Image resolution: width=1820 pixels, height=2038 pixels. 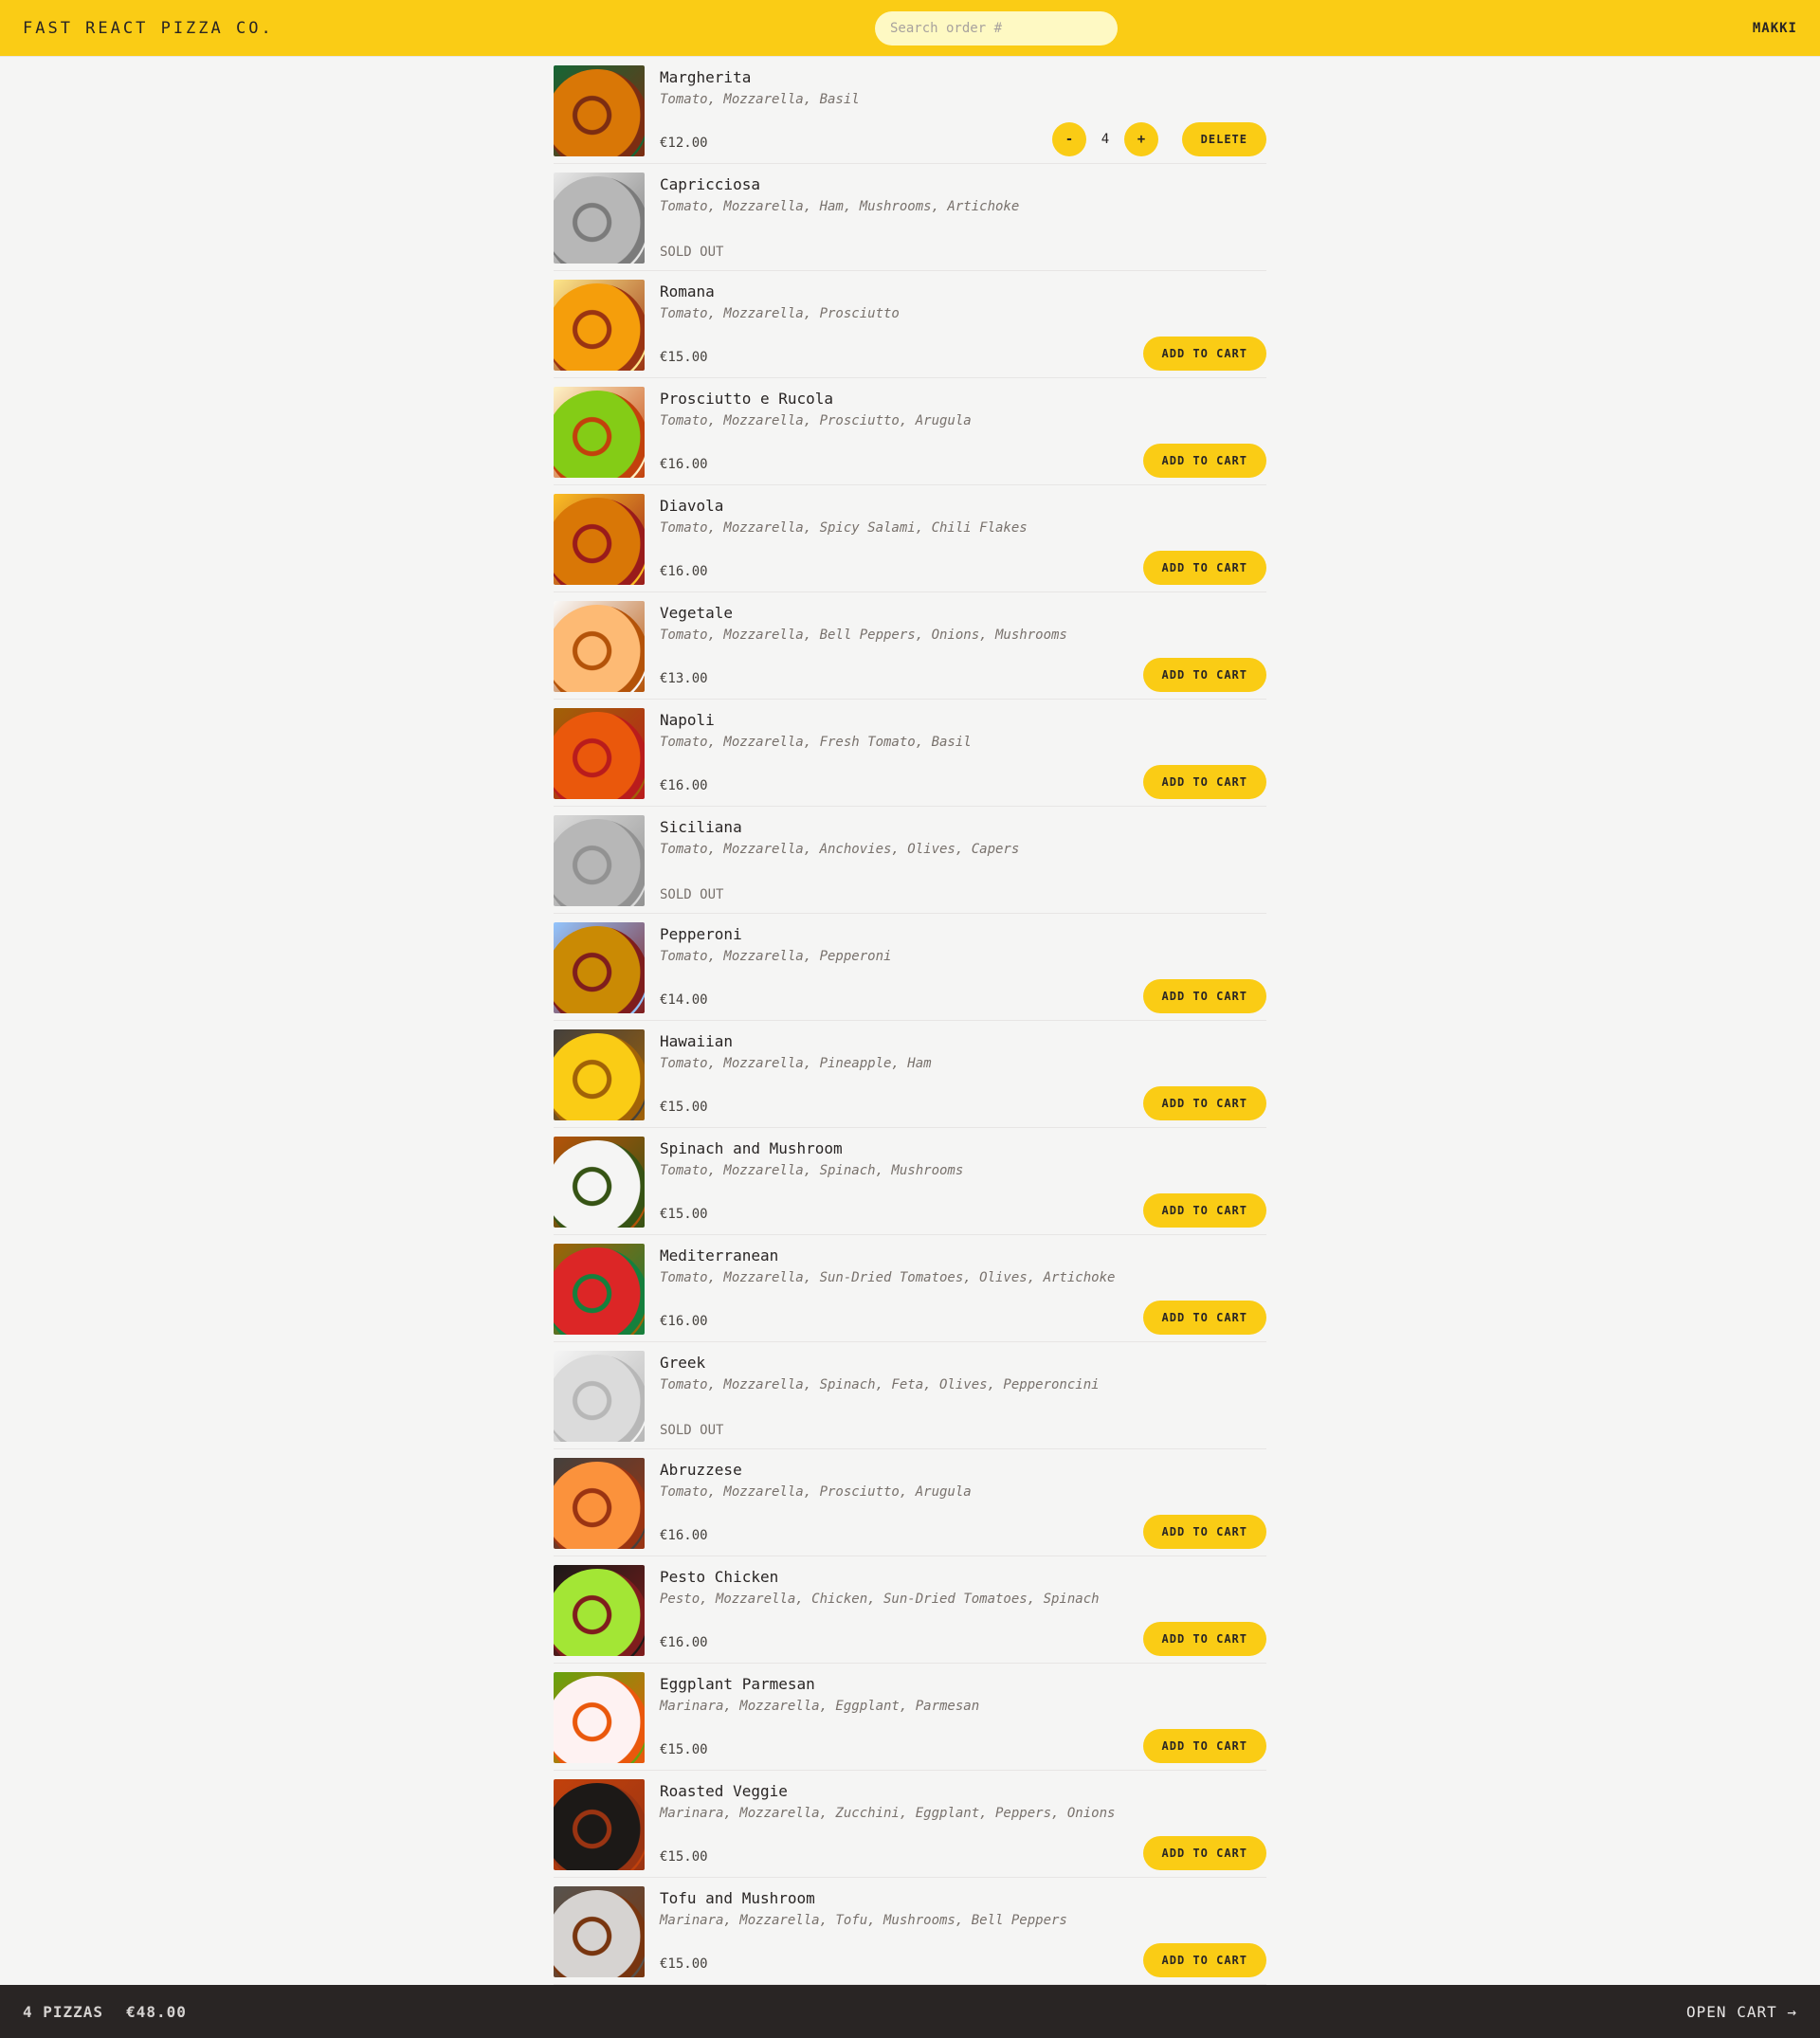 I want to click on logo: Fast React Pizza Co., so click(x=148, y=28).